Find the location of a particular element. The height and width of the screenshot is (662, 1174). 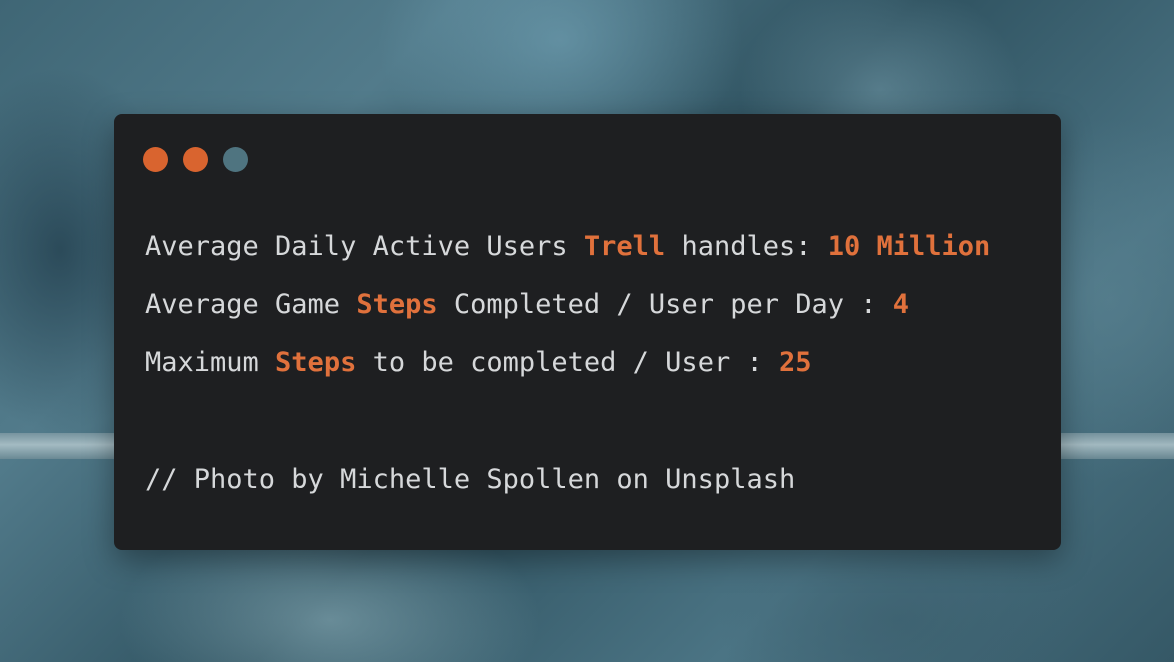

code-comment: // Photo by Michelle Spollen on Unsplash is located at coordinates (470, 479).